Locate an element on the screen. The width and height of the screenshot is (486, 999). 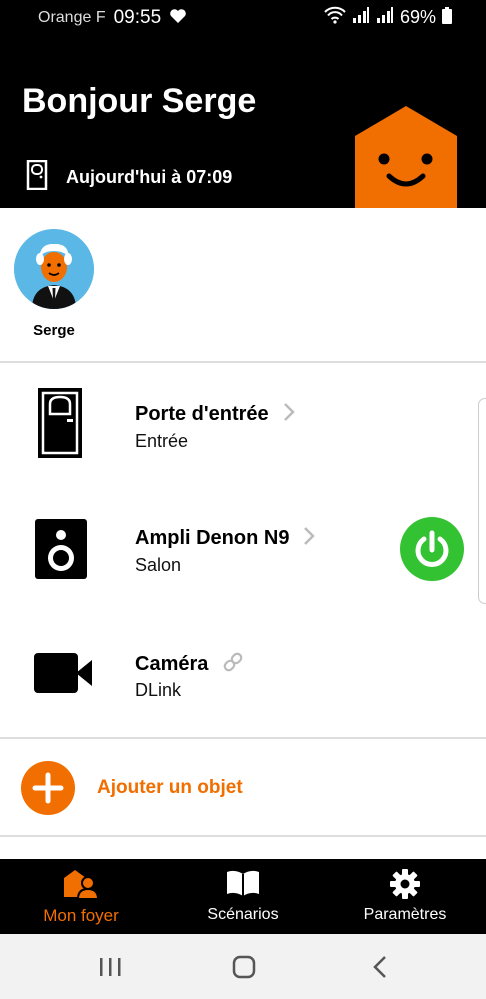
tab-scenarios: Scénarios is located at coordinates (243, 896).